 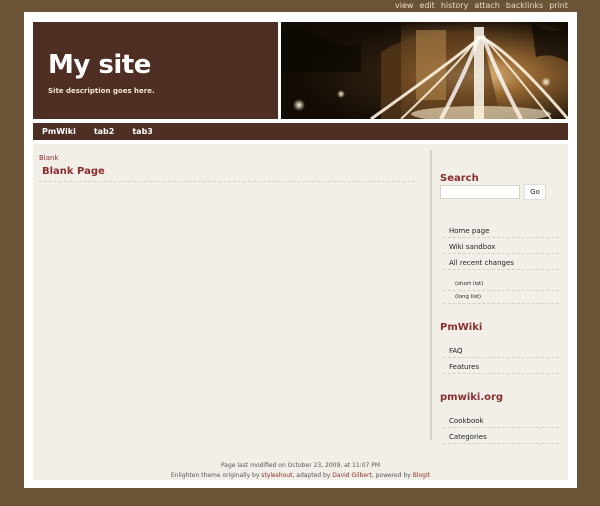 What do you see at coordinates (73, 171) in the screenshot?
I see `page-title: Blank Page` at bounding box center [73, 171].